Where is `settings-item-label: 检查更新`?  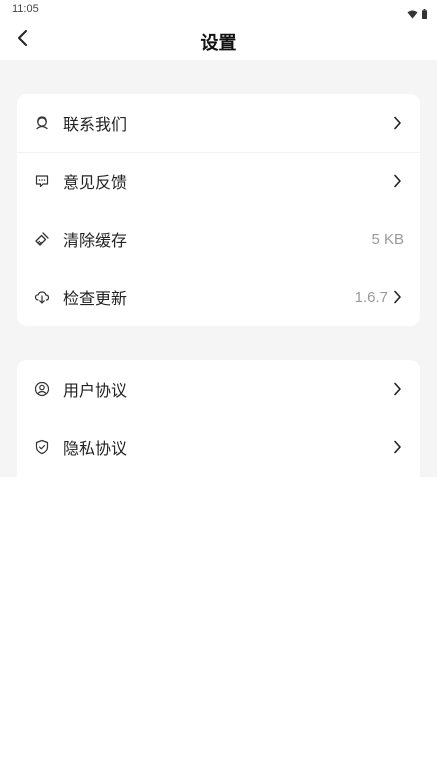
settings-item-label: 检查更新 is located at coordinates (95, 298).